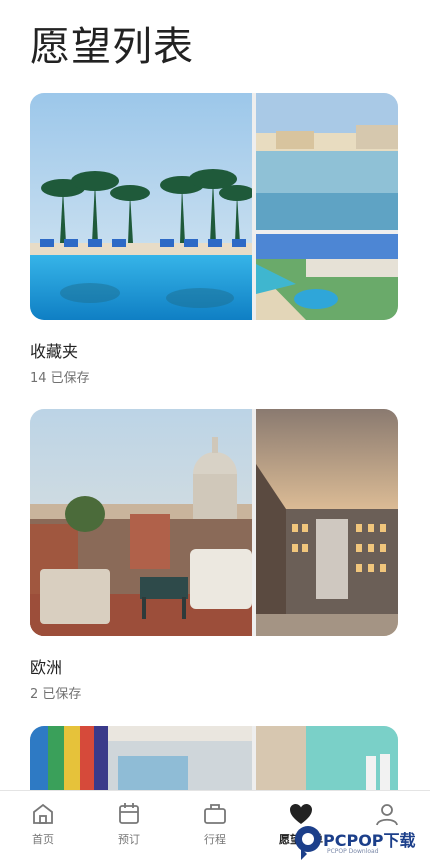  Describe the element at coordinates (353, 851) in the screenshot. I see `watermark-subtext: PCPOP Download` at that location.